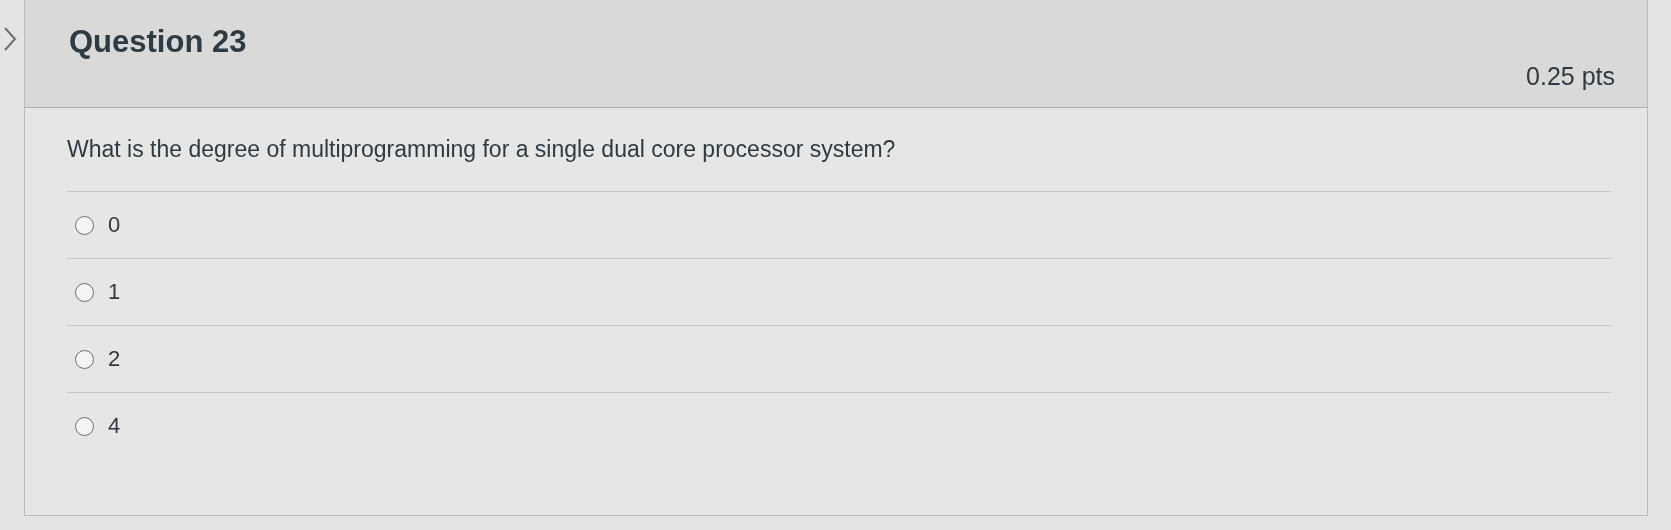  I want to click on question-title: Question 23, so click(158, 42).